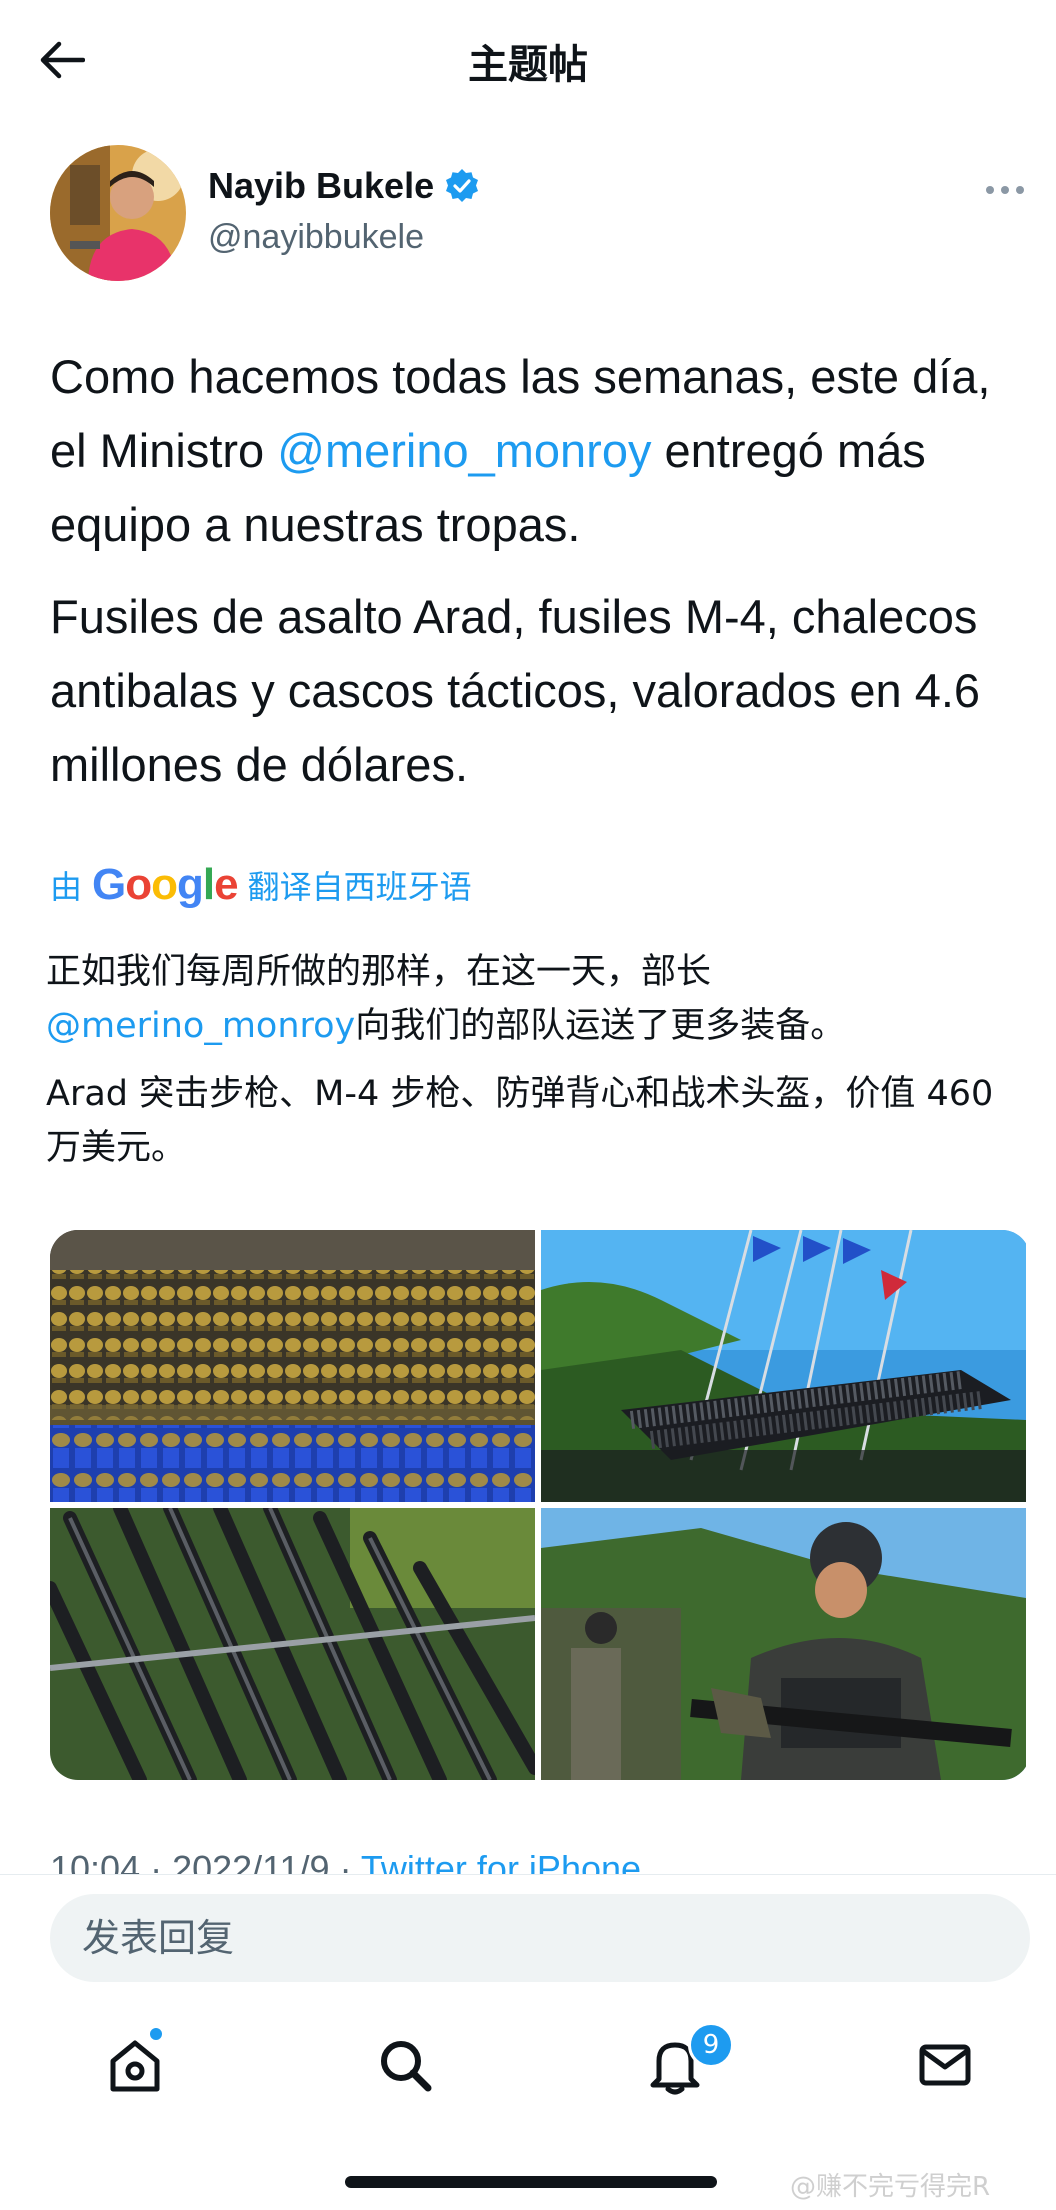  I want to click on top-bar: 主题帖, so click(528, 60).